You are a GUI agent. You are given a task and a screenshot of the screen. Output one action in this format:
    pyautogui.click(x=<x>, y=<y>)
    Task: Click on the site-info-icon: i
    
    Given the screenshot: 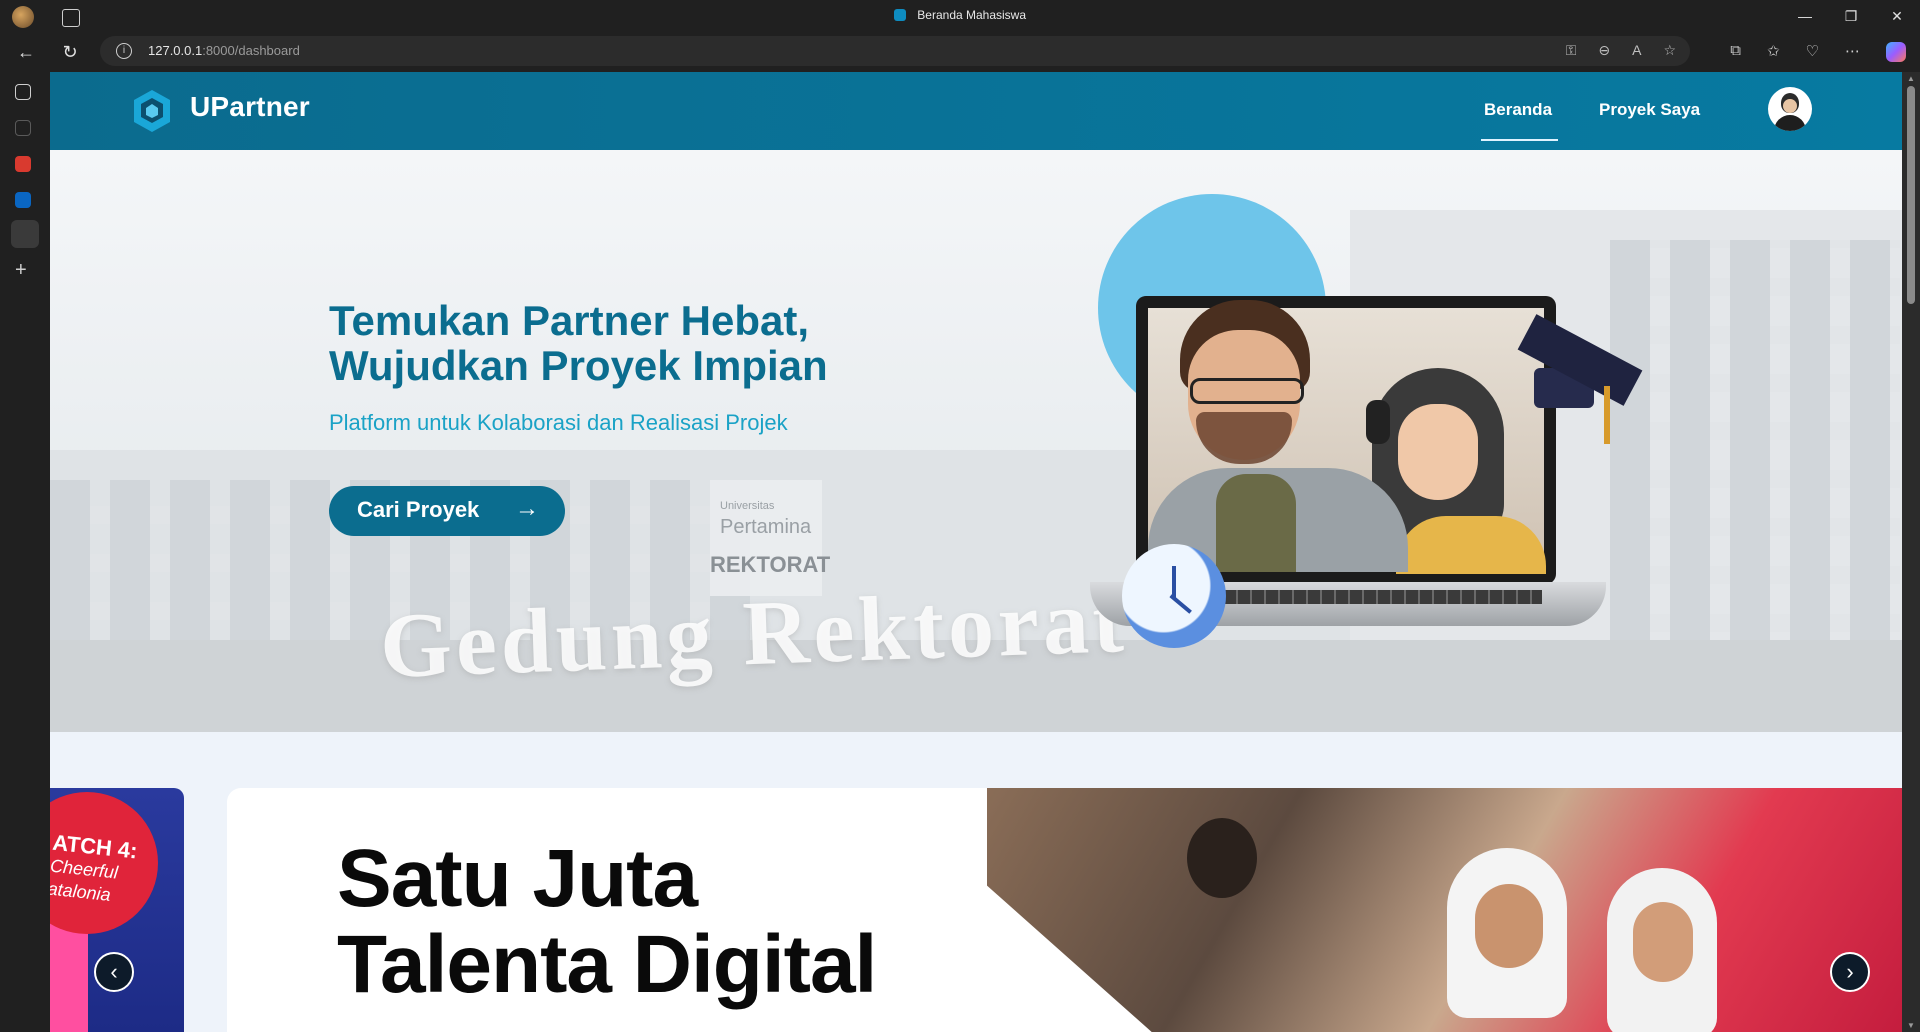 What is the action you would take?
    pyautogui.click(x=124, y=51)
    